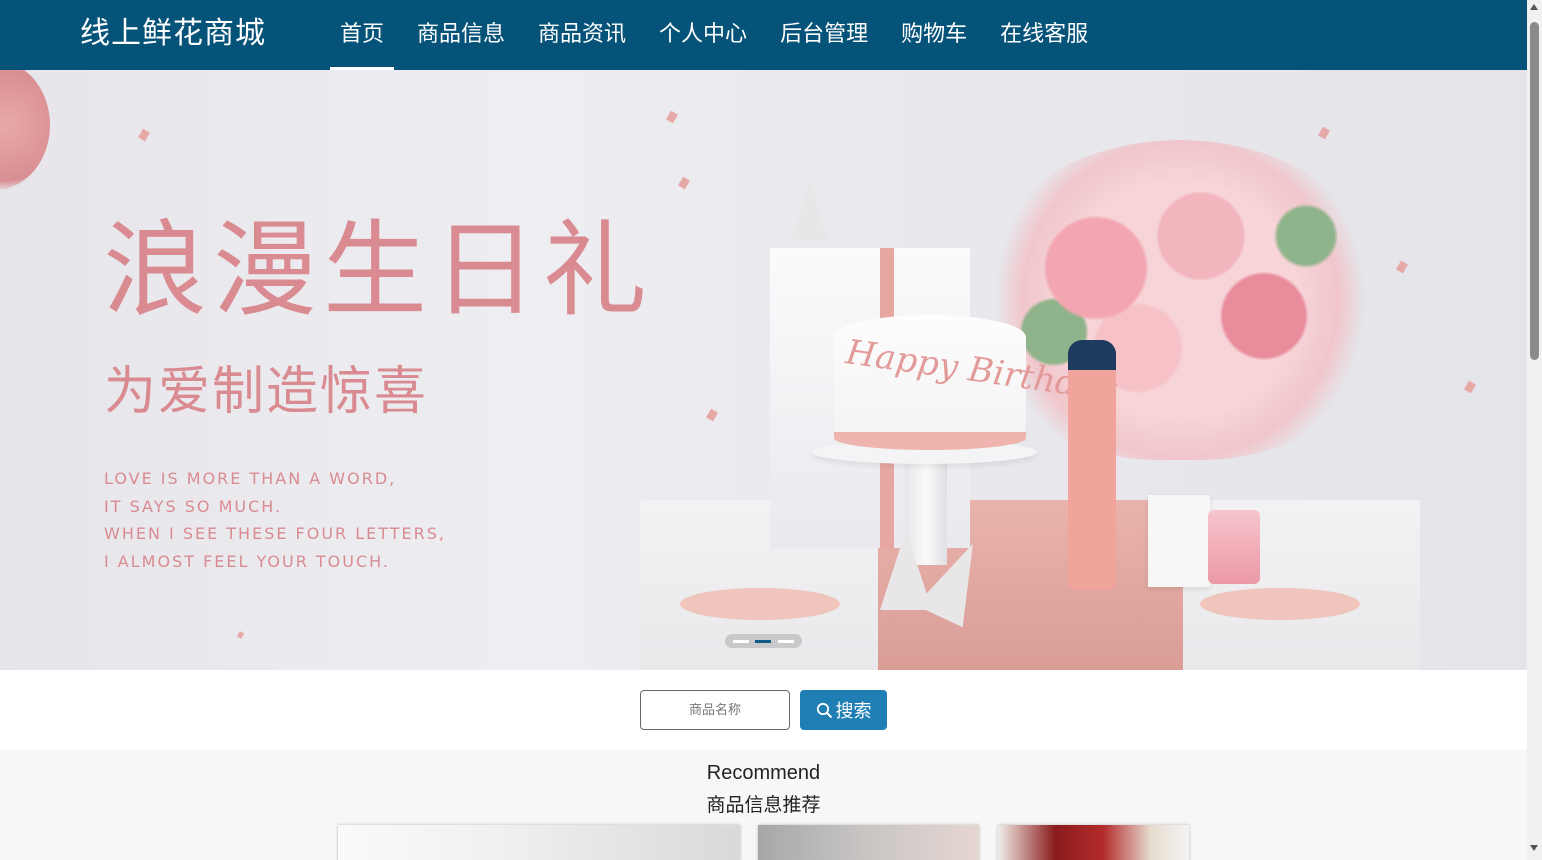 The height and width of the screenshot is (860, 1542). What do you see at coordinates (266, 392) in the screenshot?
I see `banner-subline: 为爱制造惊喜` at bounding box center [266, 392].